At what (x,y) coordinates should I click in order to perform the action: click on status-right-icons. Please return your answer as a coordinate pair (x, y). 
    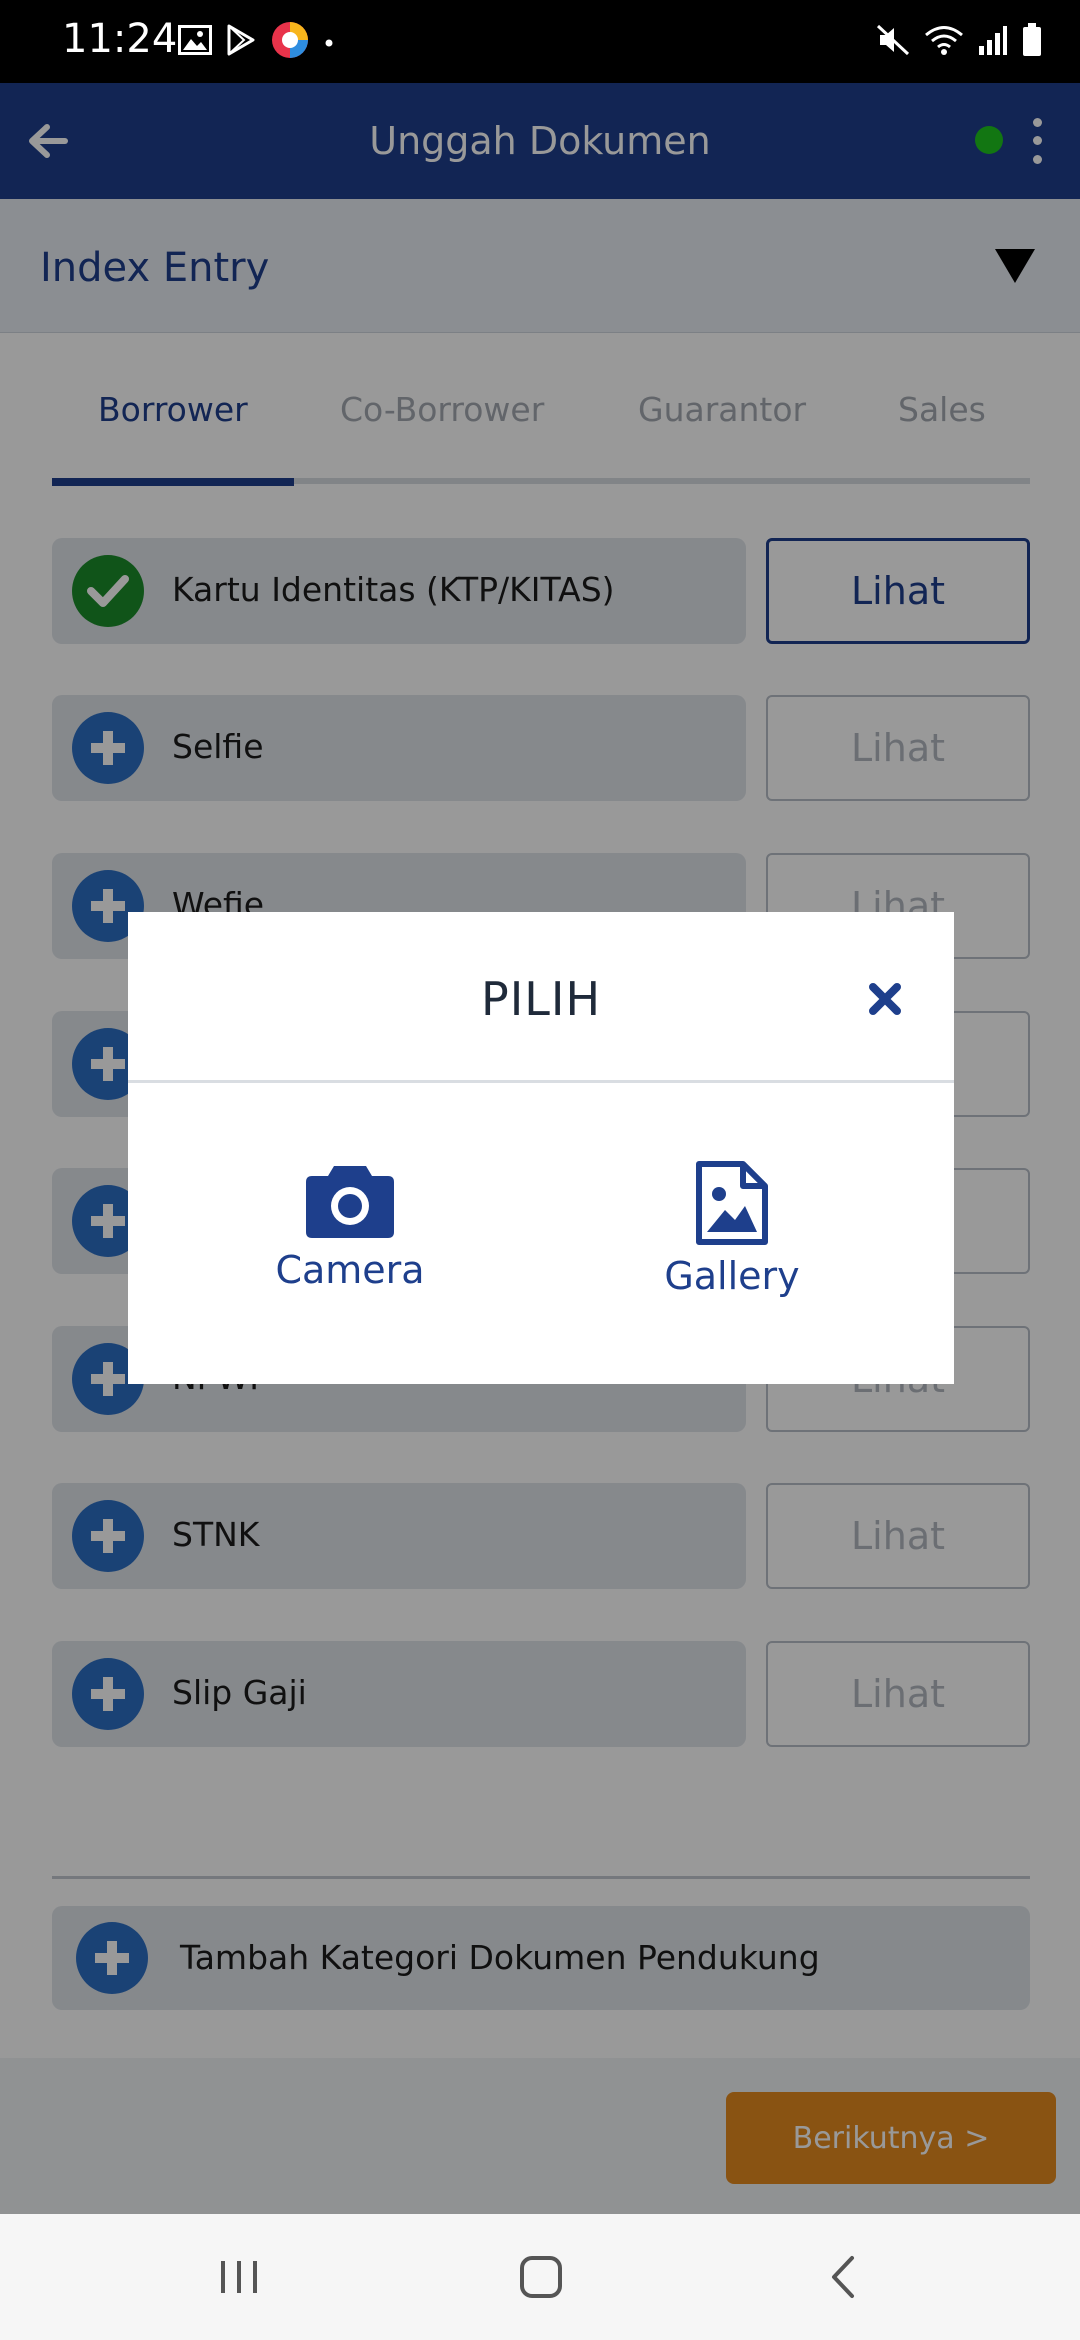
    Looking at the image, I should click on (959, 42).